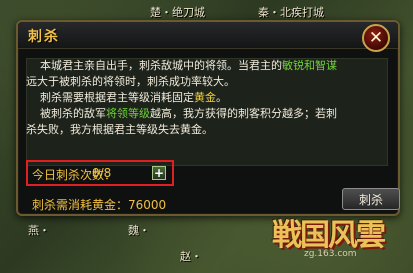  Describe the element at coordinates (39, 230) in the screenshot. I see `map-city-label: 燕・` at that location.